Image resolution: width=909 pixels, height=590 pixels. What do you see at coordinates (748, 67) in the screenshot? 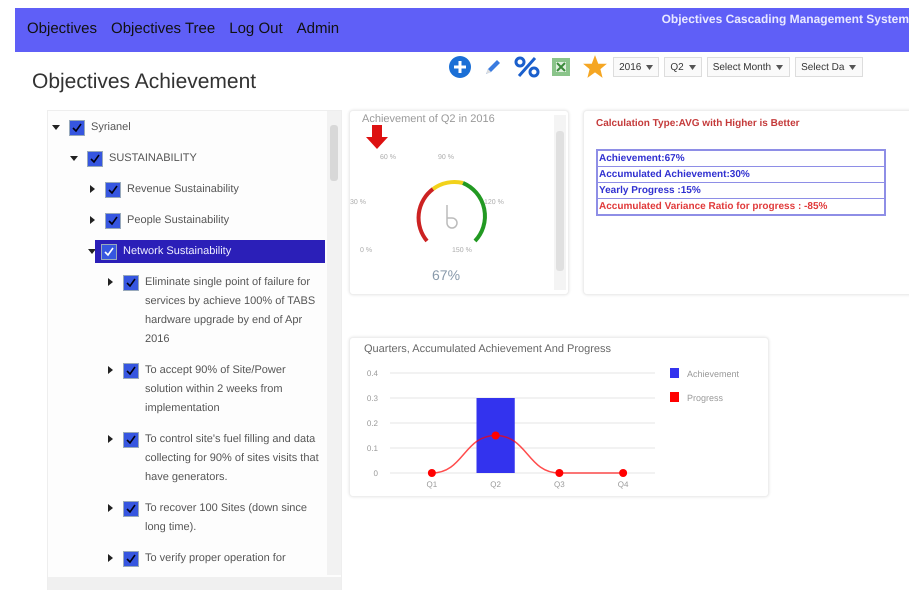
I see `dropdown: Select Month` at bounding box center [748, 67].